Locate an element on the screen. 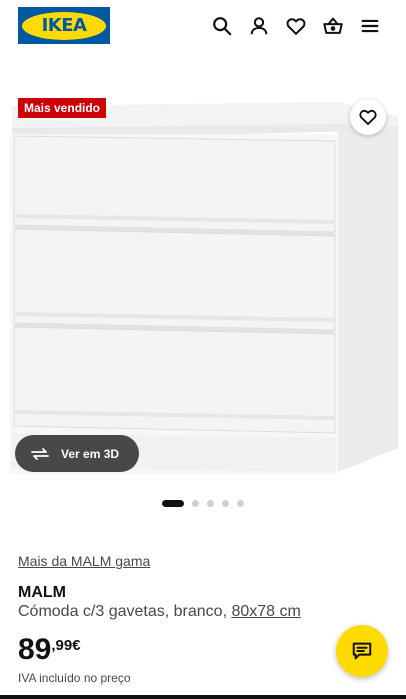 This screenshot has height=699, width=406. product-name: MALM is located at coordinates (42, 592).